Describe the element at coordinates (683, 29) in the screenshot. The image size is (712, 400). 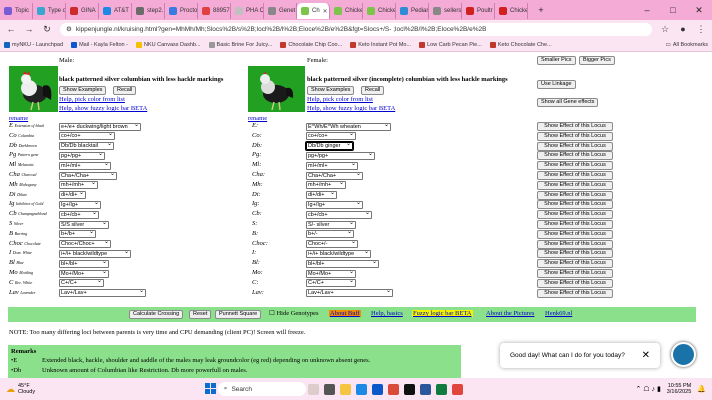
I see `profile-icon: ●` at that location.